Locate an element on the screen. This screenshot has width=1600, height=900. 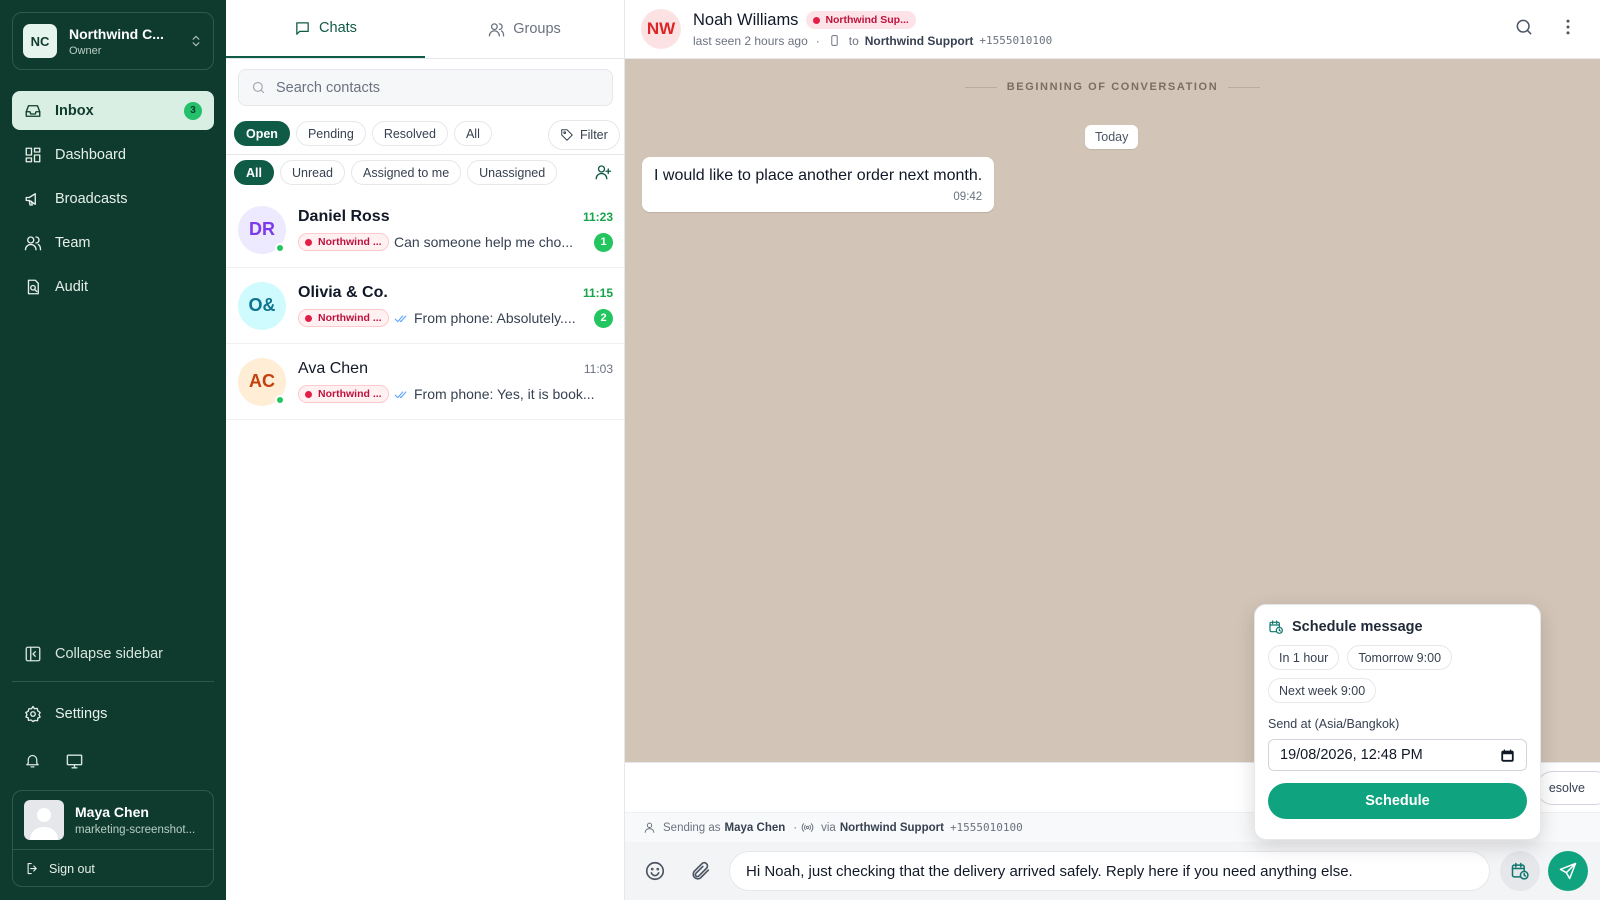
online-indicator is located at coordinates (280, 399).